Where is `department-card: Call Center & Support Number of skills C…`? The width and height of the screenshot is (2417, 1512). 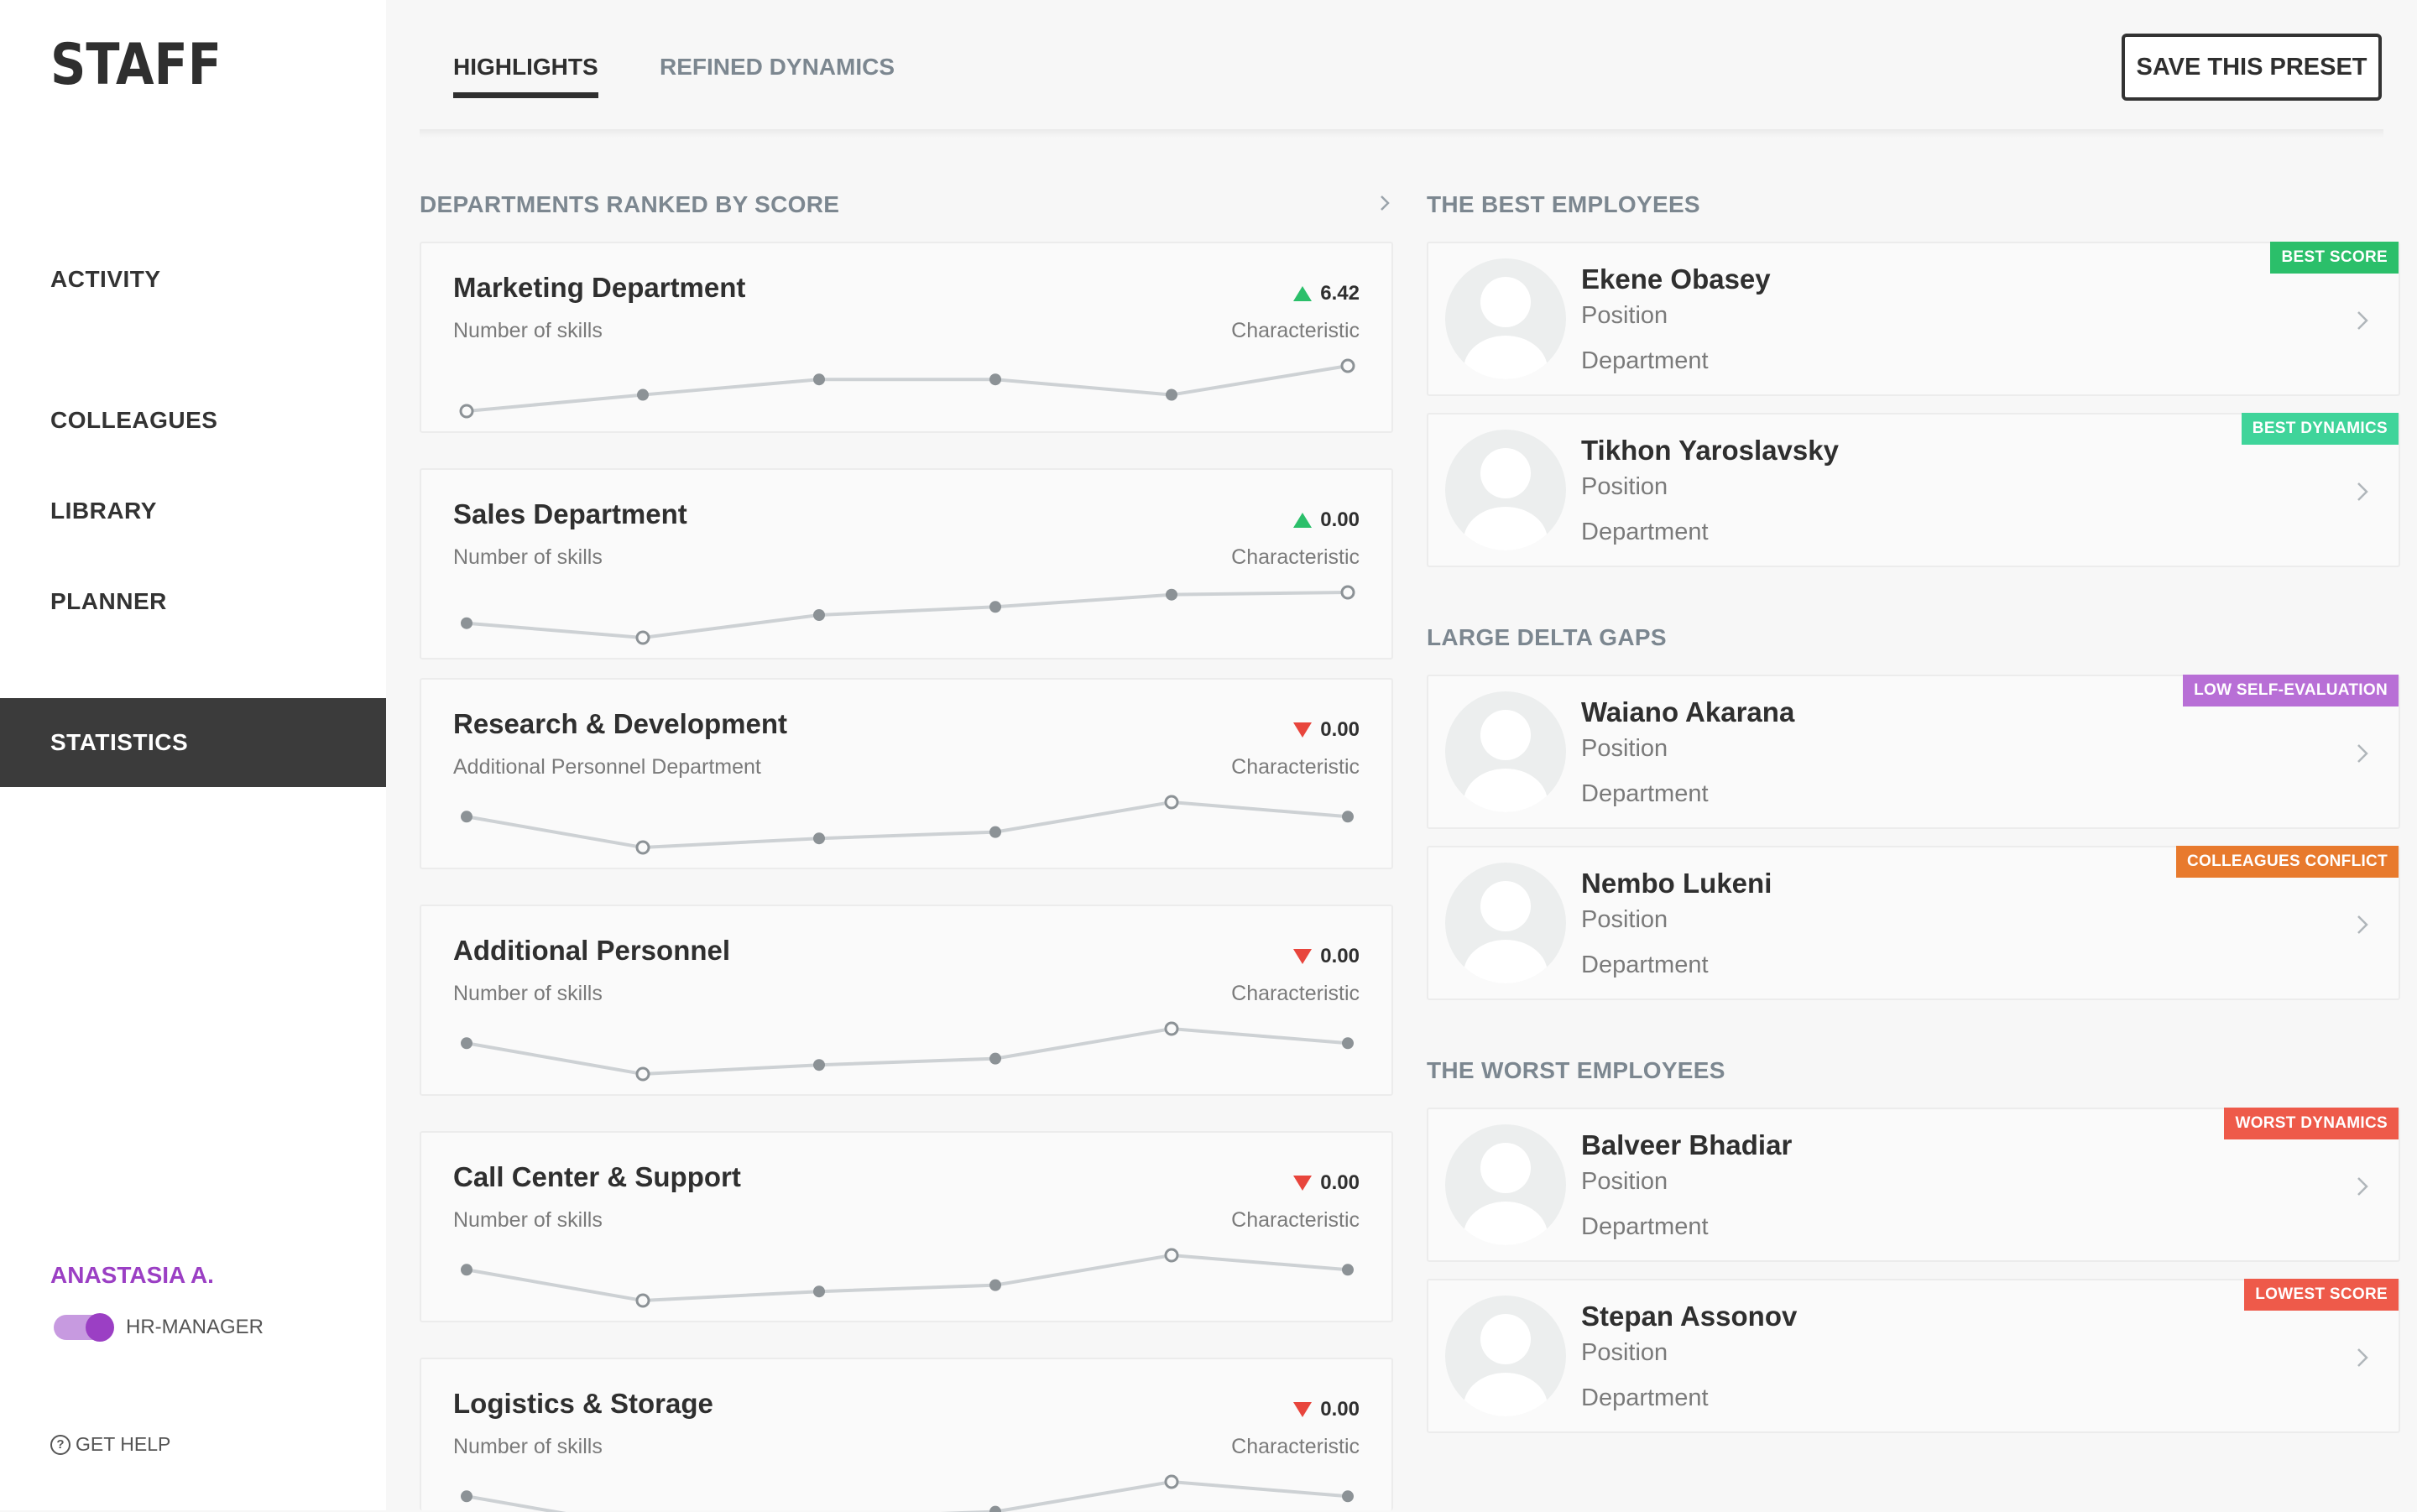 department-card: Call Center & Support Number of skills C… is located at coordinates (906, 1227).